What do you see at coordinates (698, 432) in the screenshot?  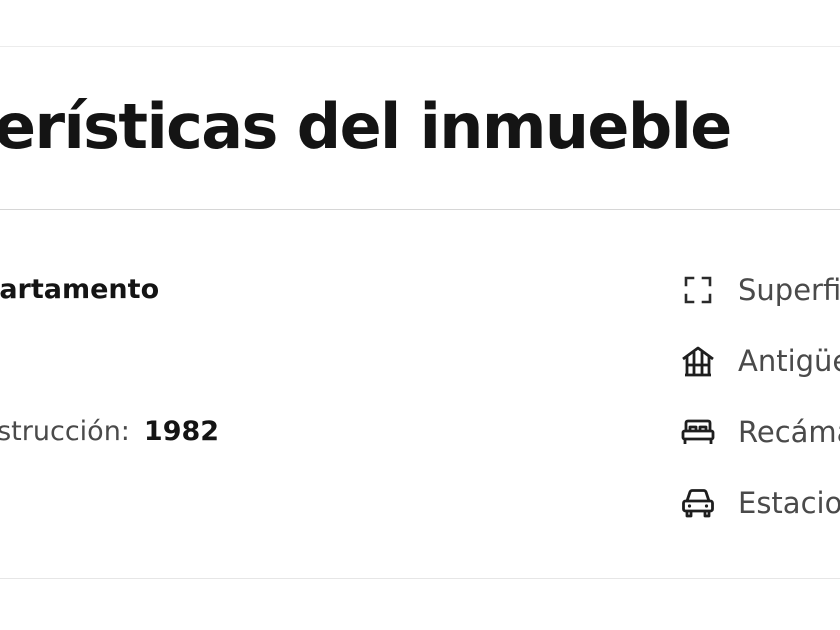 I see `bed-icon` at bounding box center [698, 432].